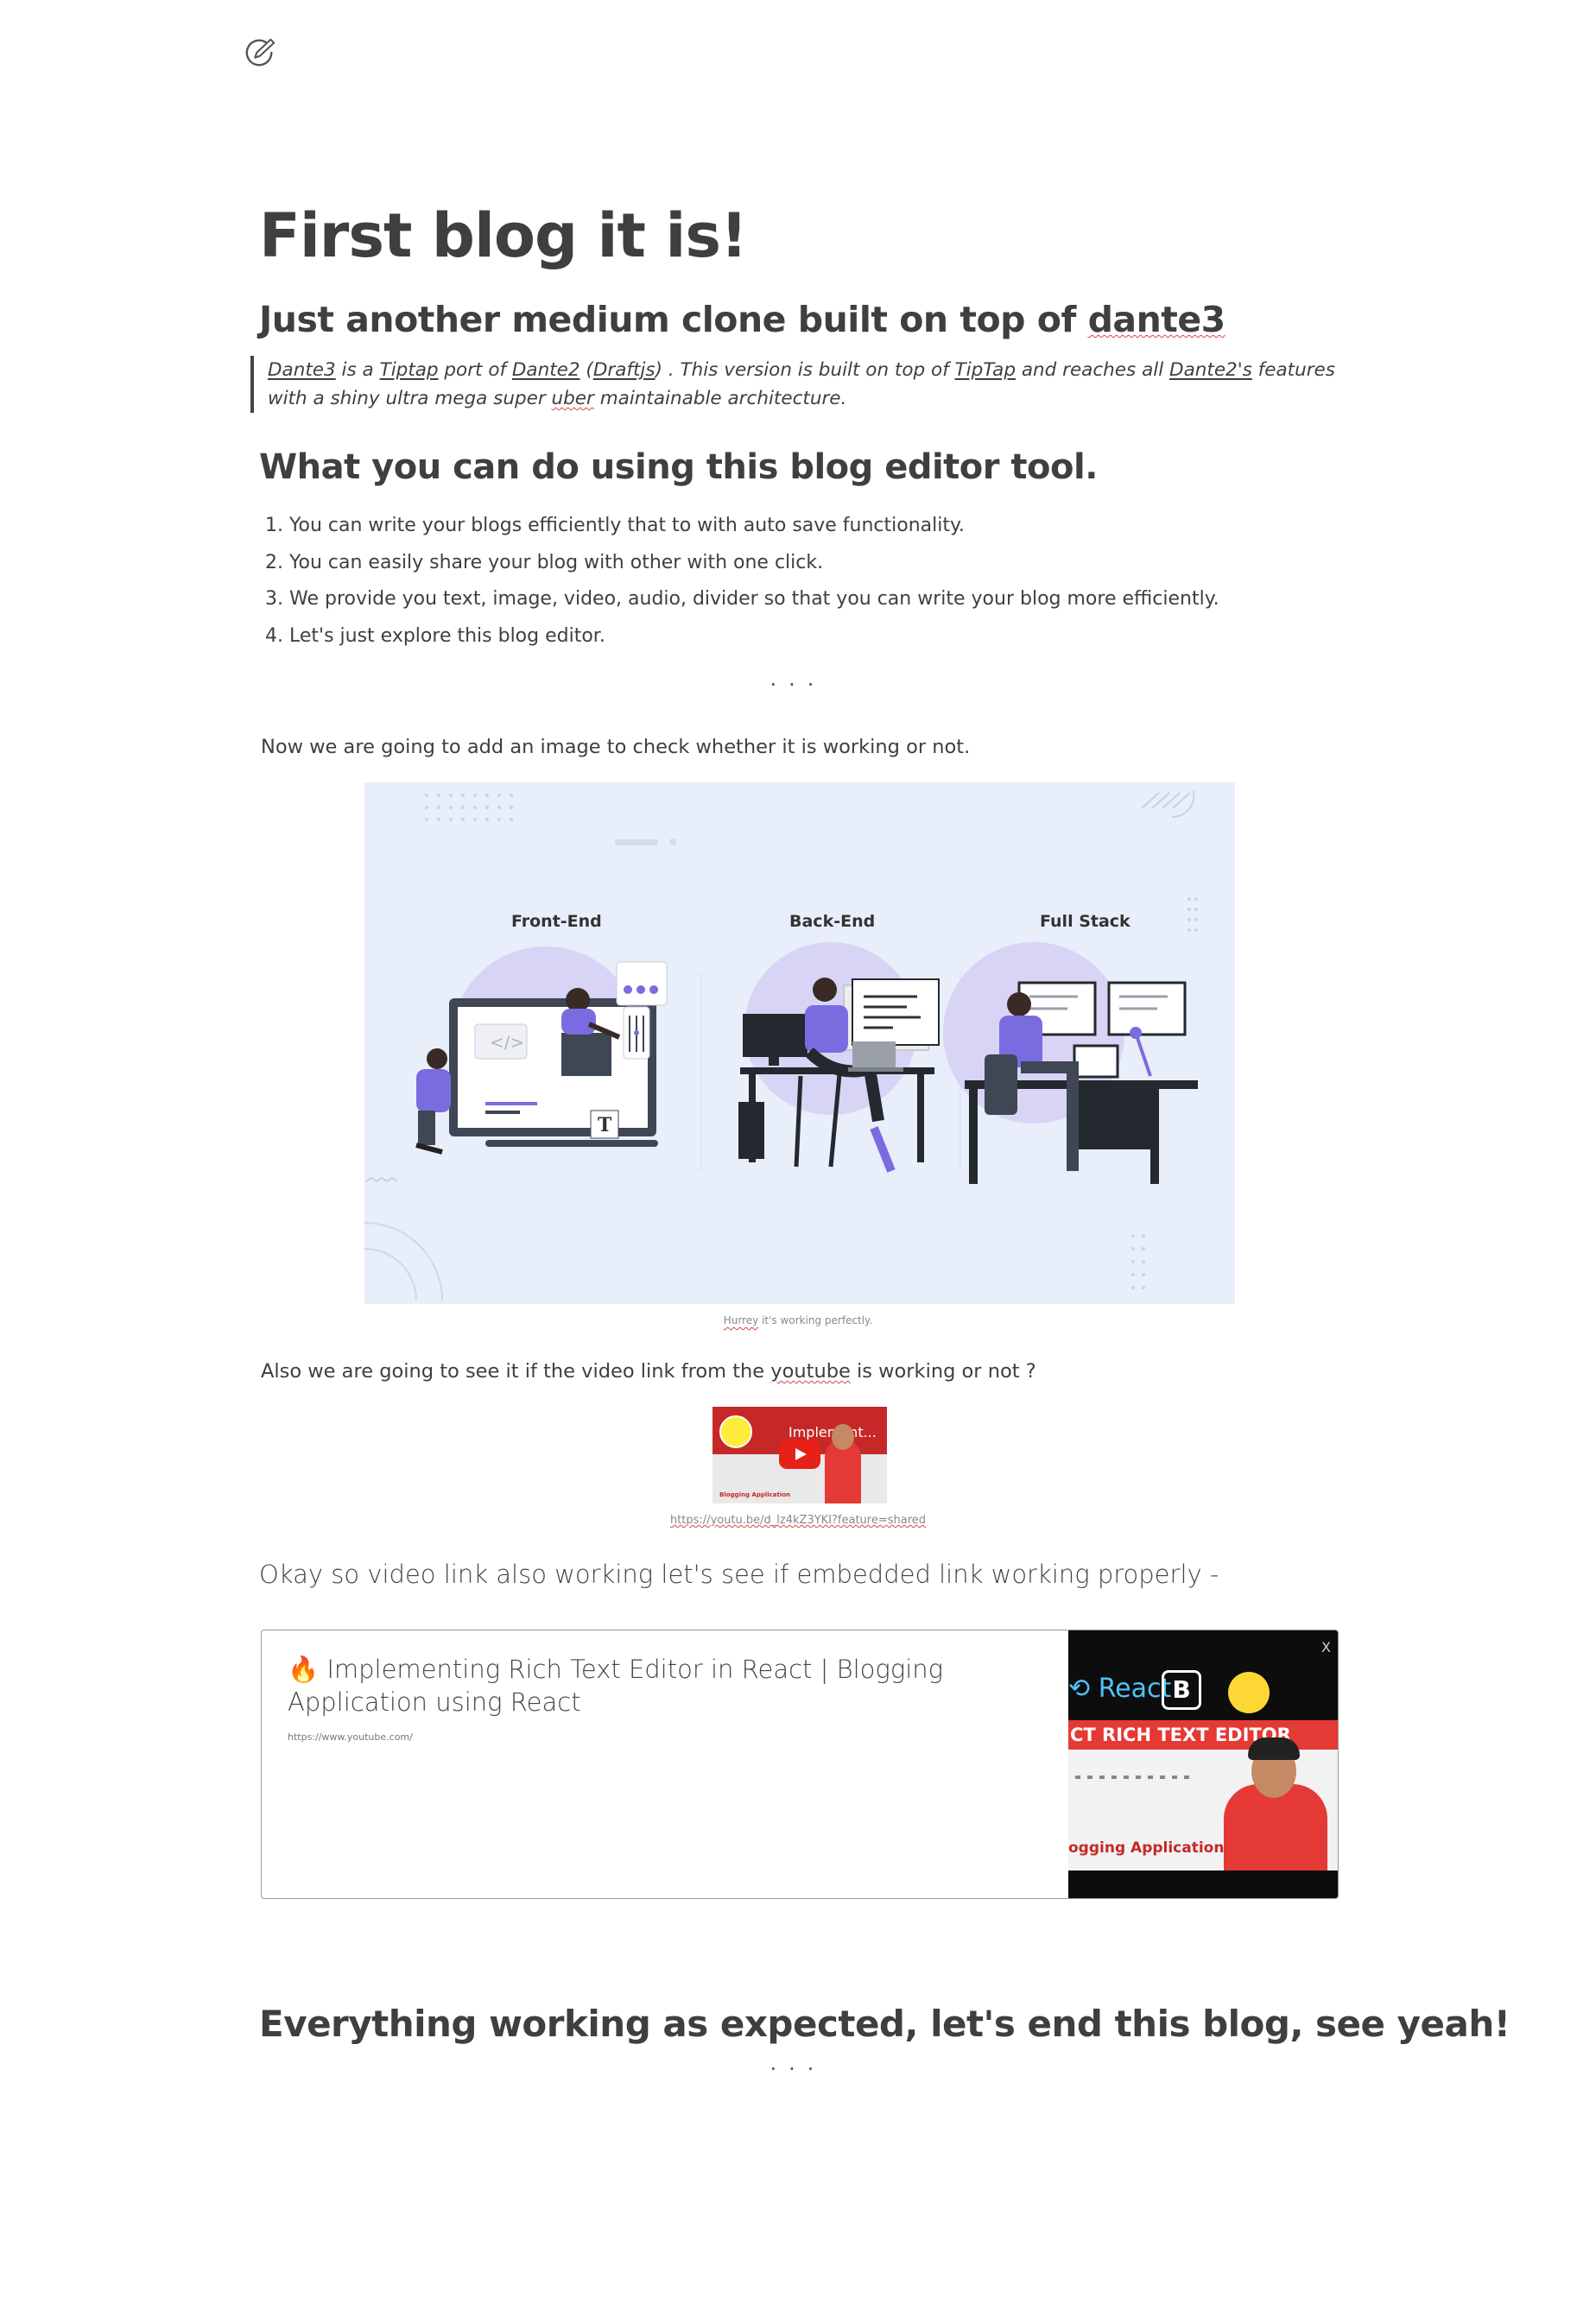 The height and width of the screenshot is (2323, 1596). I want to click on quote-dante2: Dante2, so click(546, 370).